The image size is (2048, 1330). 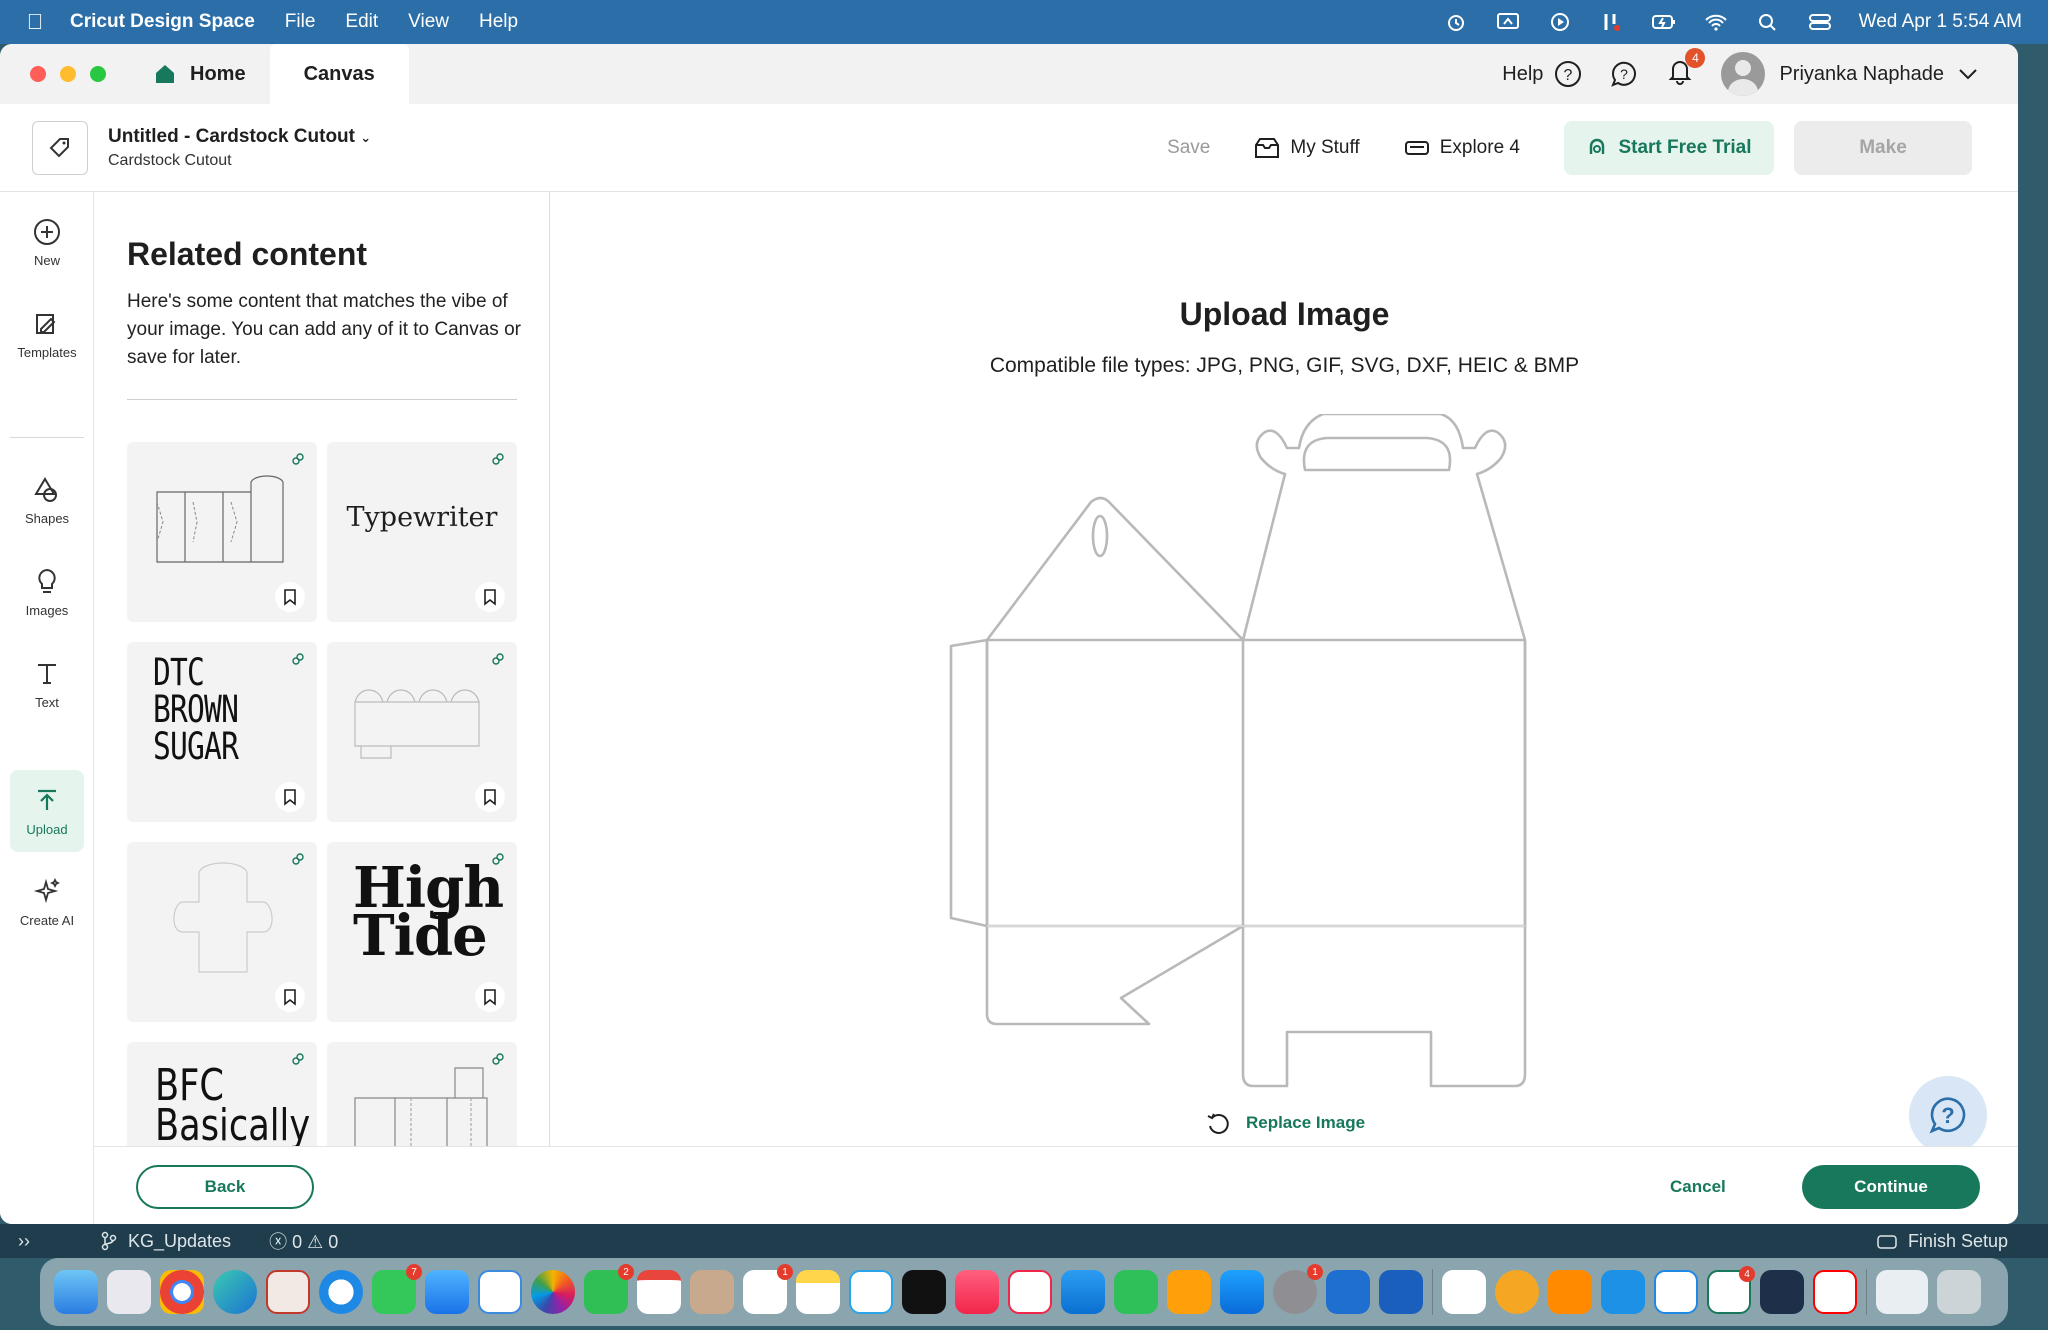 What do you see at coordinates (1676, 1292) in the screenshot?
I see `vscode-icon` at bounding box center [1676, 1292].